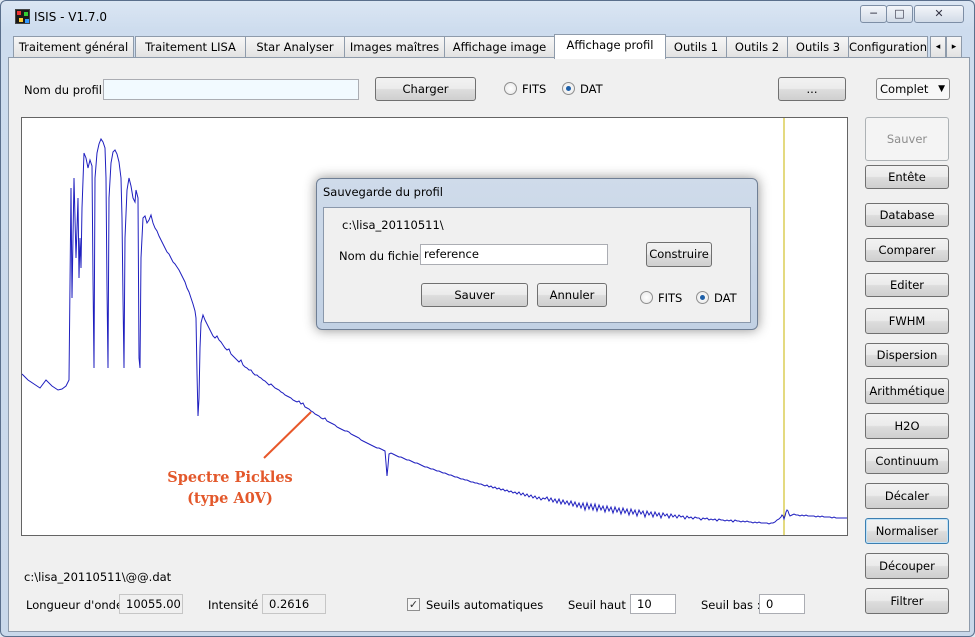 This screenshot has height=637, width=975. I want to click on close-icon: ✕, so click(939, 13).